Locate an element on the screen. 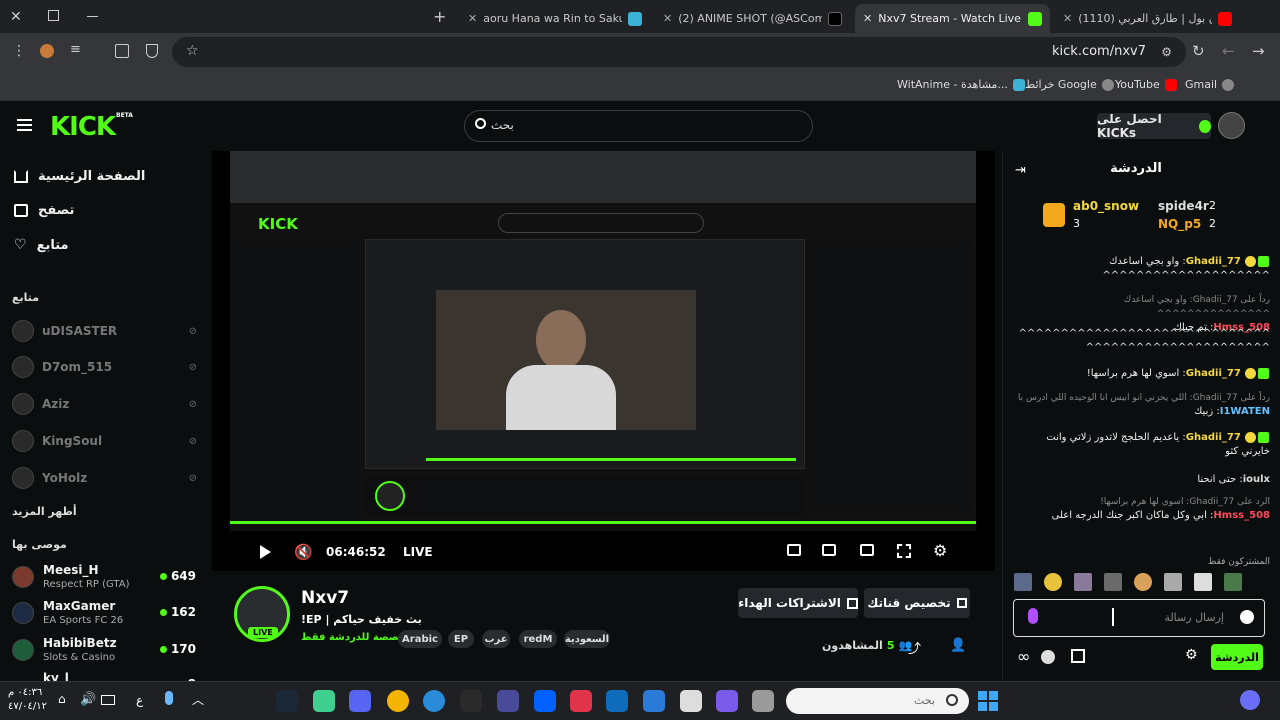  tab-youtube: ✕ (1110) دراغون بول | طارق العربي is located at coordinates (1147, 18).